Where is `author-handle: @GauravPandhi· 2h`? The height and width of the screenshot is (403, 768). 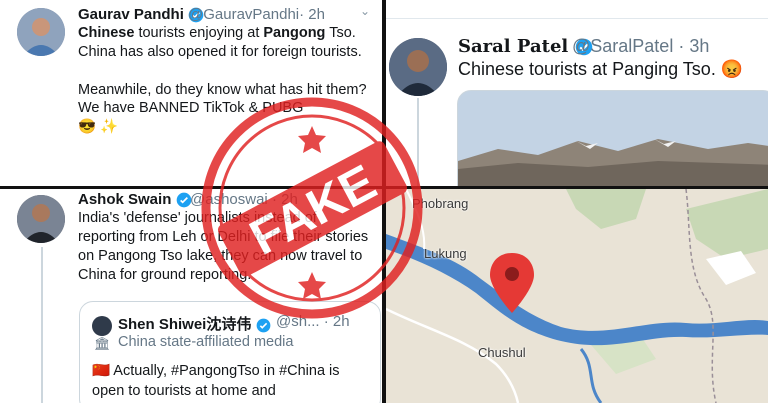 author-handle: @GauravPandhi· 2h is located at coordinates (256, 14).